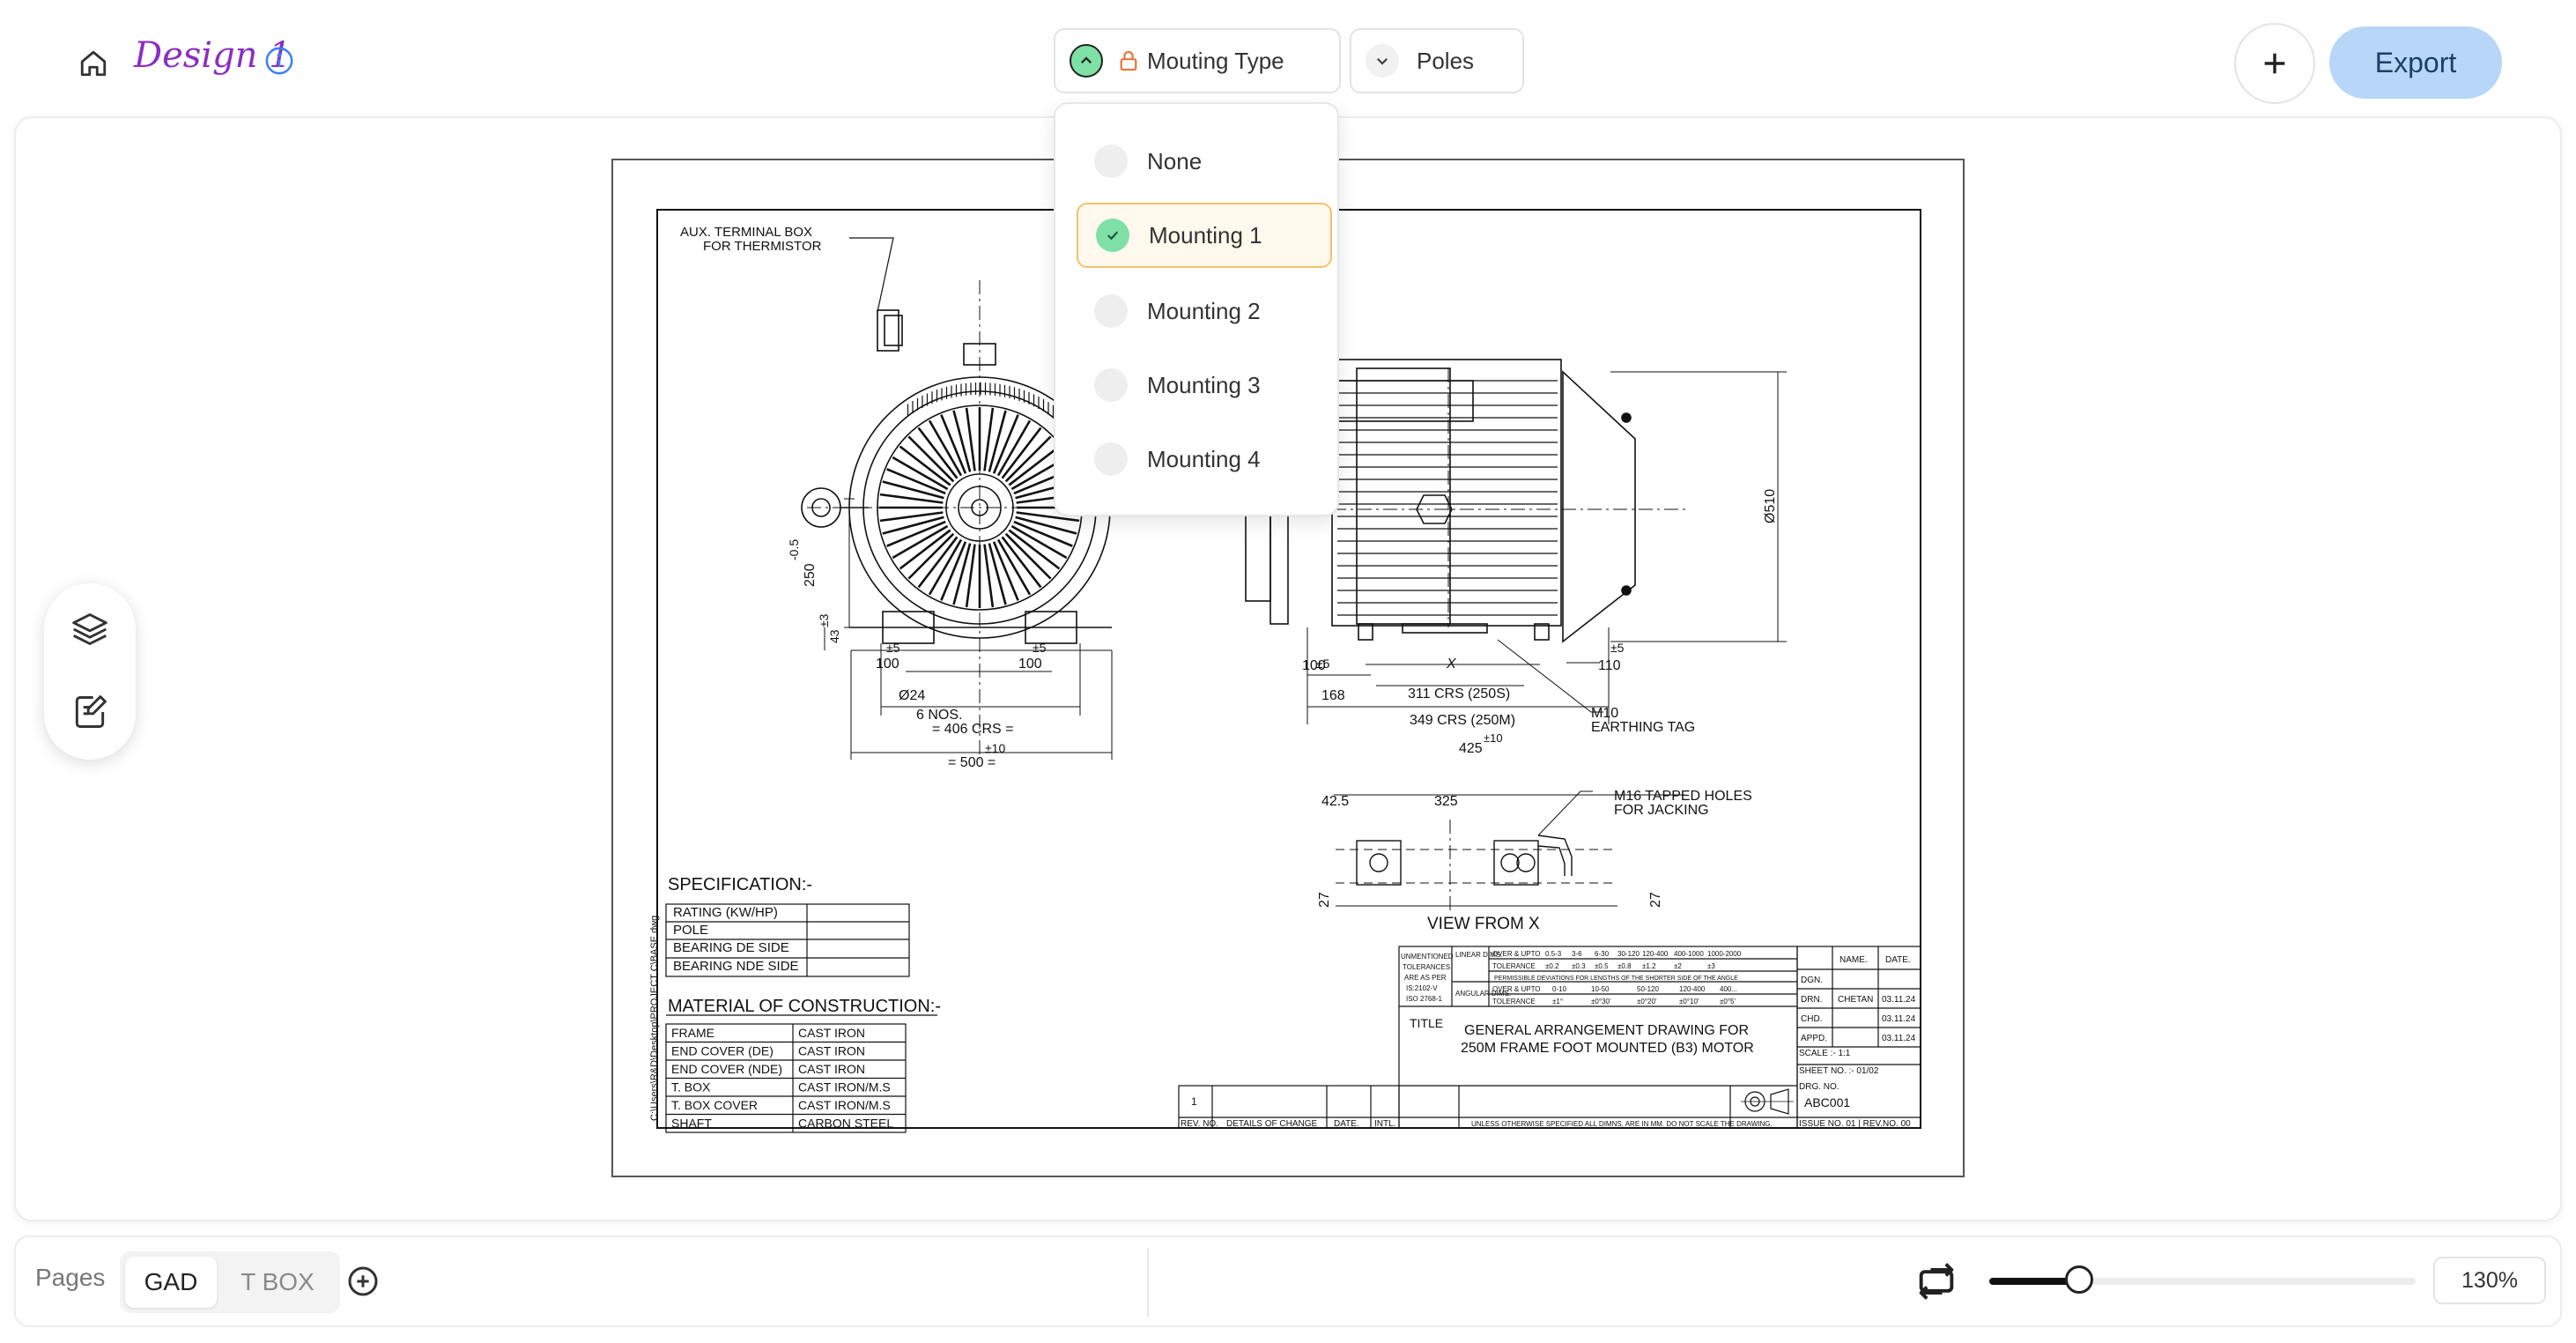 The height and width of the screenshot is (1343, 2576). I want to click on moc-part: END COVER (NDE), so click(727, 1069).